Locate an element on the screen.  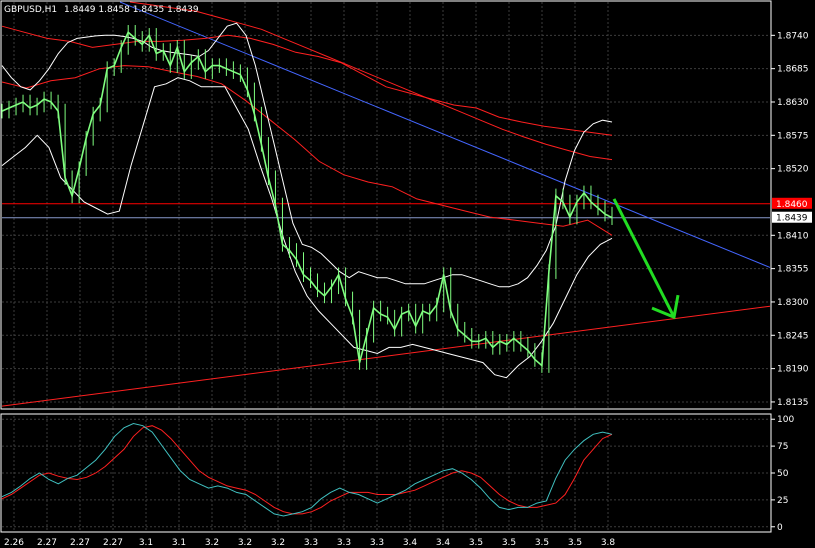
osc-y-axis: 100 75 50 25 0 is located at coordinates (782, 474).